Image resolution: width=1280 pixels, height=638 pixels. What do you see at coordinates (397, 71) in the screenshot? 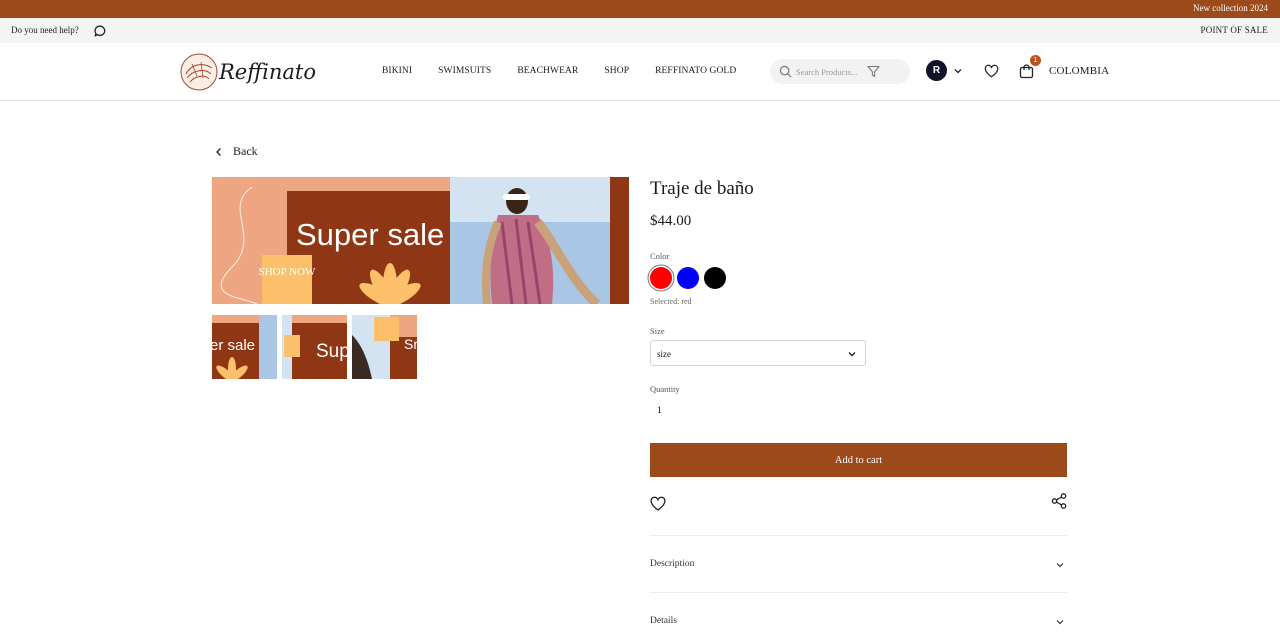
I see `nav-item-bikini: BIKINI` at bounding box center [397, 71].